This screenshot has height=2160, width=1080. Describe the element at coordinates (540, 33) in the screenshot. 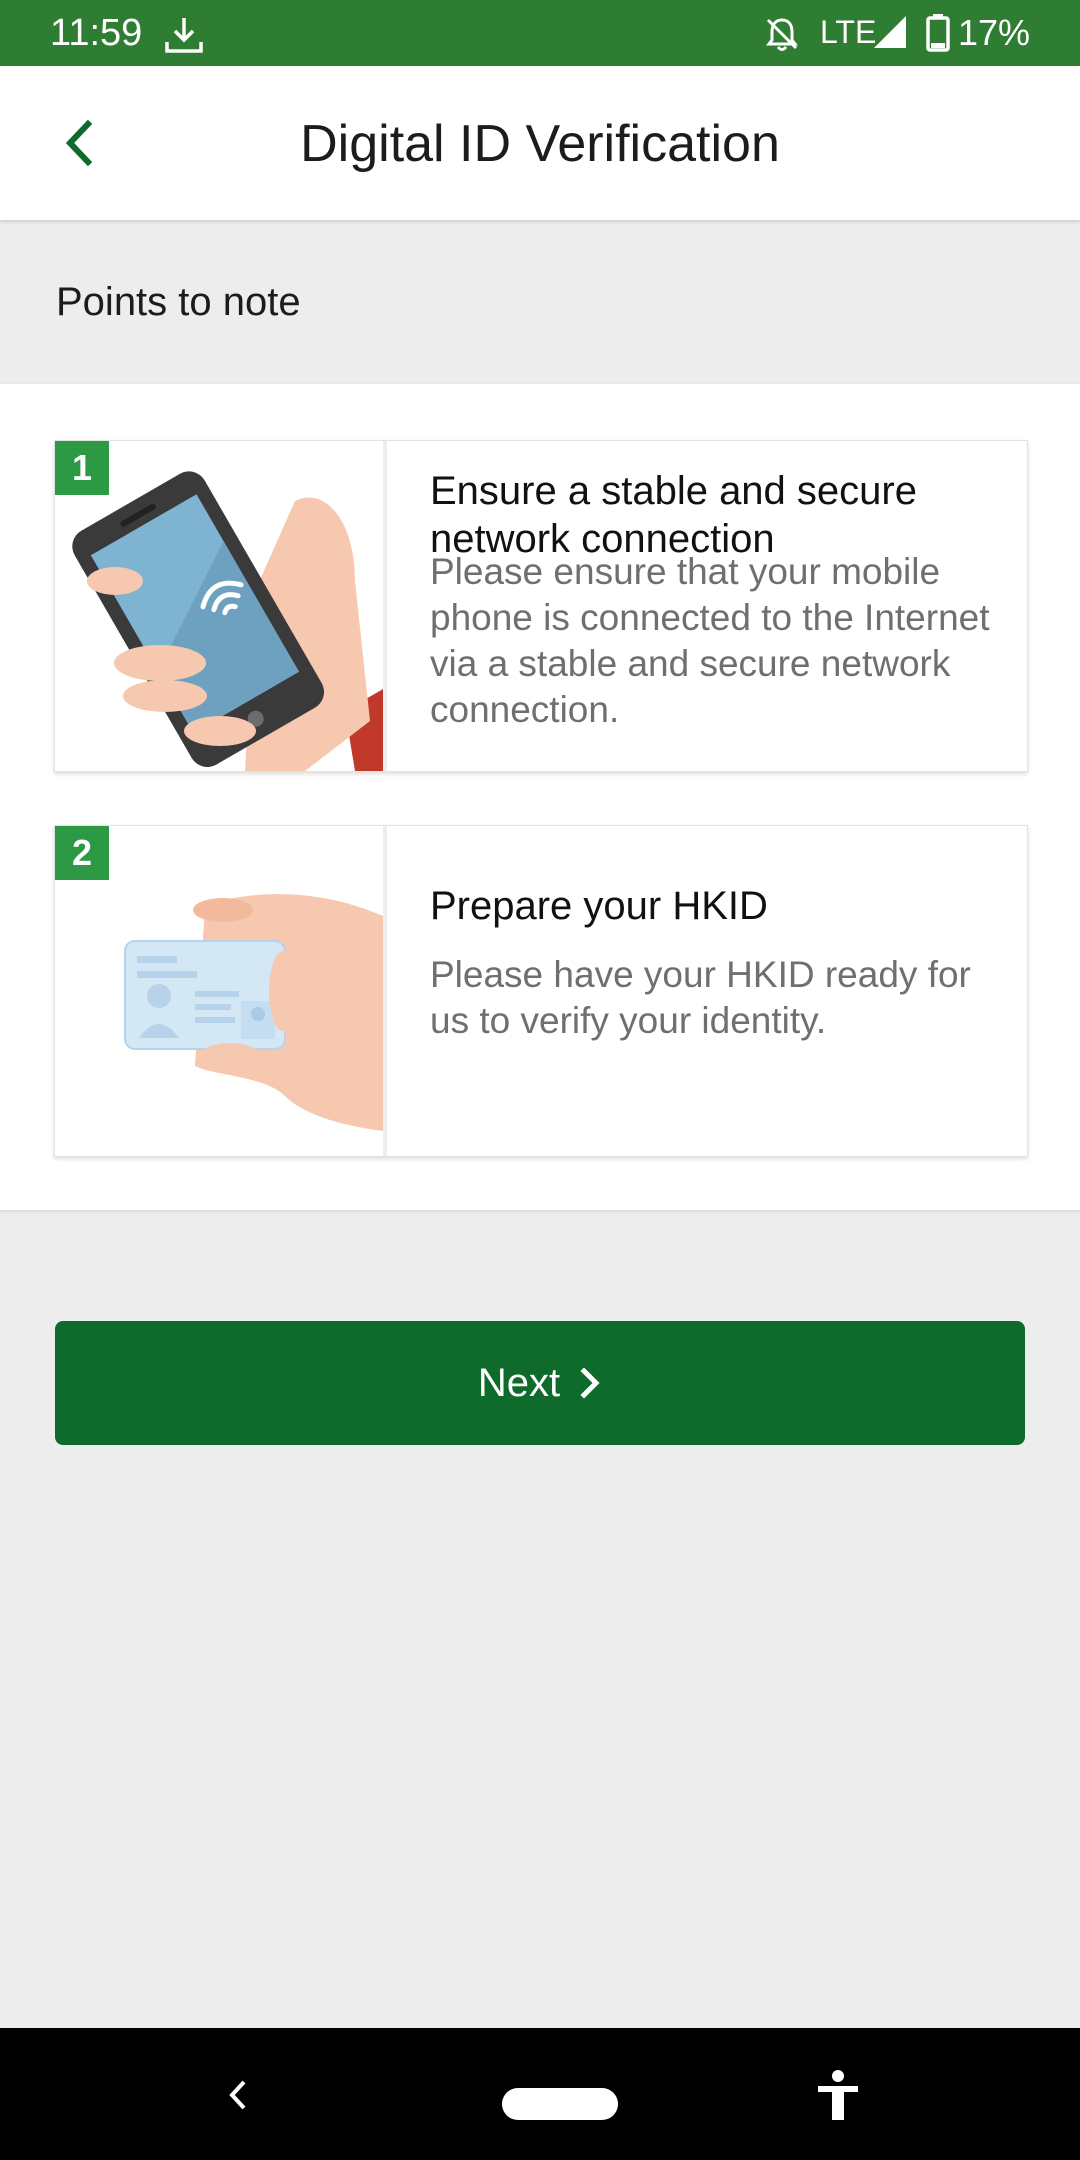

I see `status-bar: 11:59 LTE 17%` at that location.